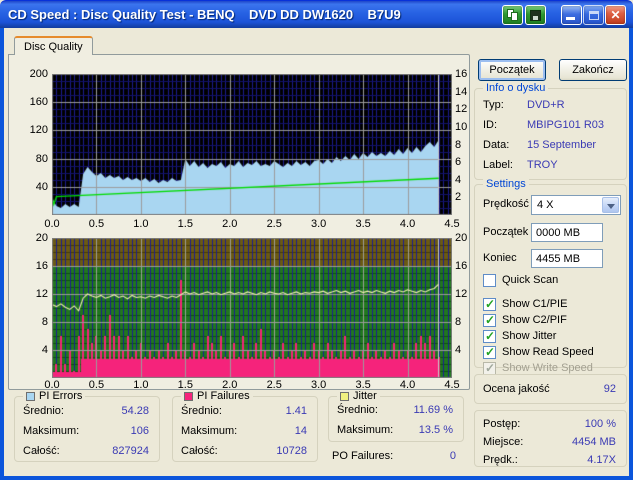 The height and width of the screenshot is (480, 633). I want to click on top-chart-x-tick: 3.0, so click(319, 224).